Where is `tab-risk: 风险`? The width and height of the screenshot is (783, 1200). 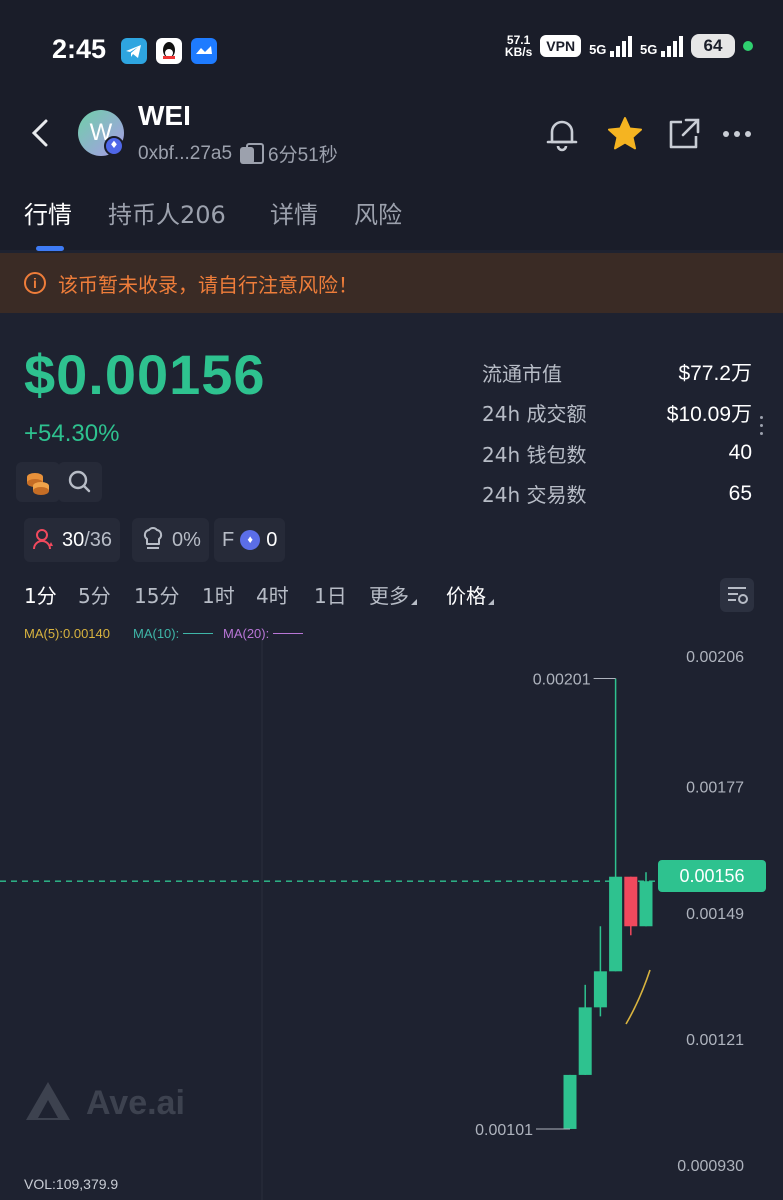
tab-risk: 风险 is located at coordinates (378, 212).